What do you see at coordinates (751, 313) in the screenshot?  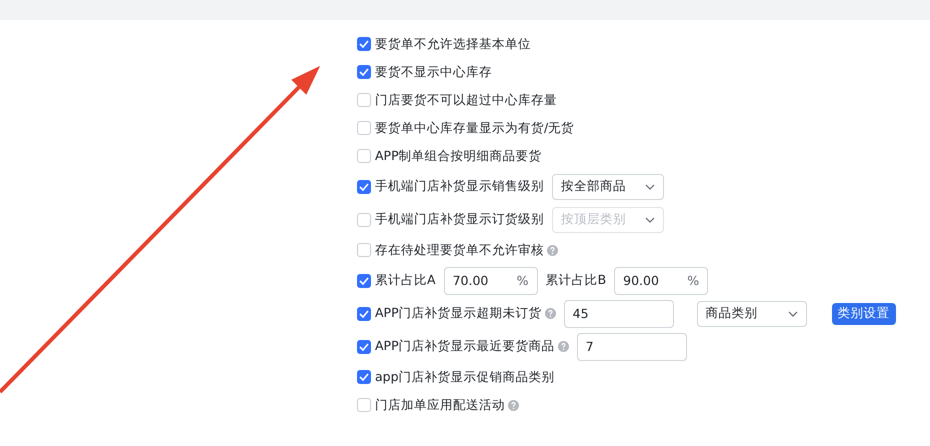 I see `dropdown: 商品类别` at bounding box center [751, 313].